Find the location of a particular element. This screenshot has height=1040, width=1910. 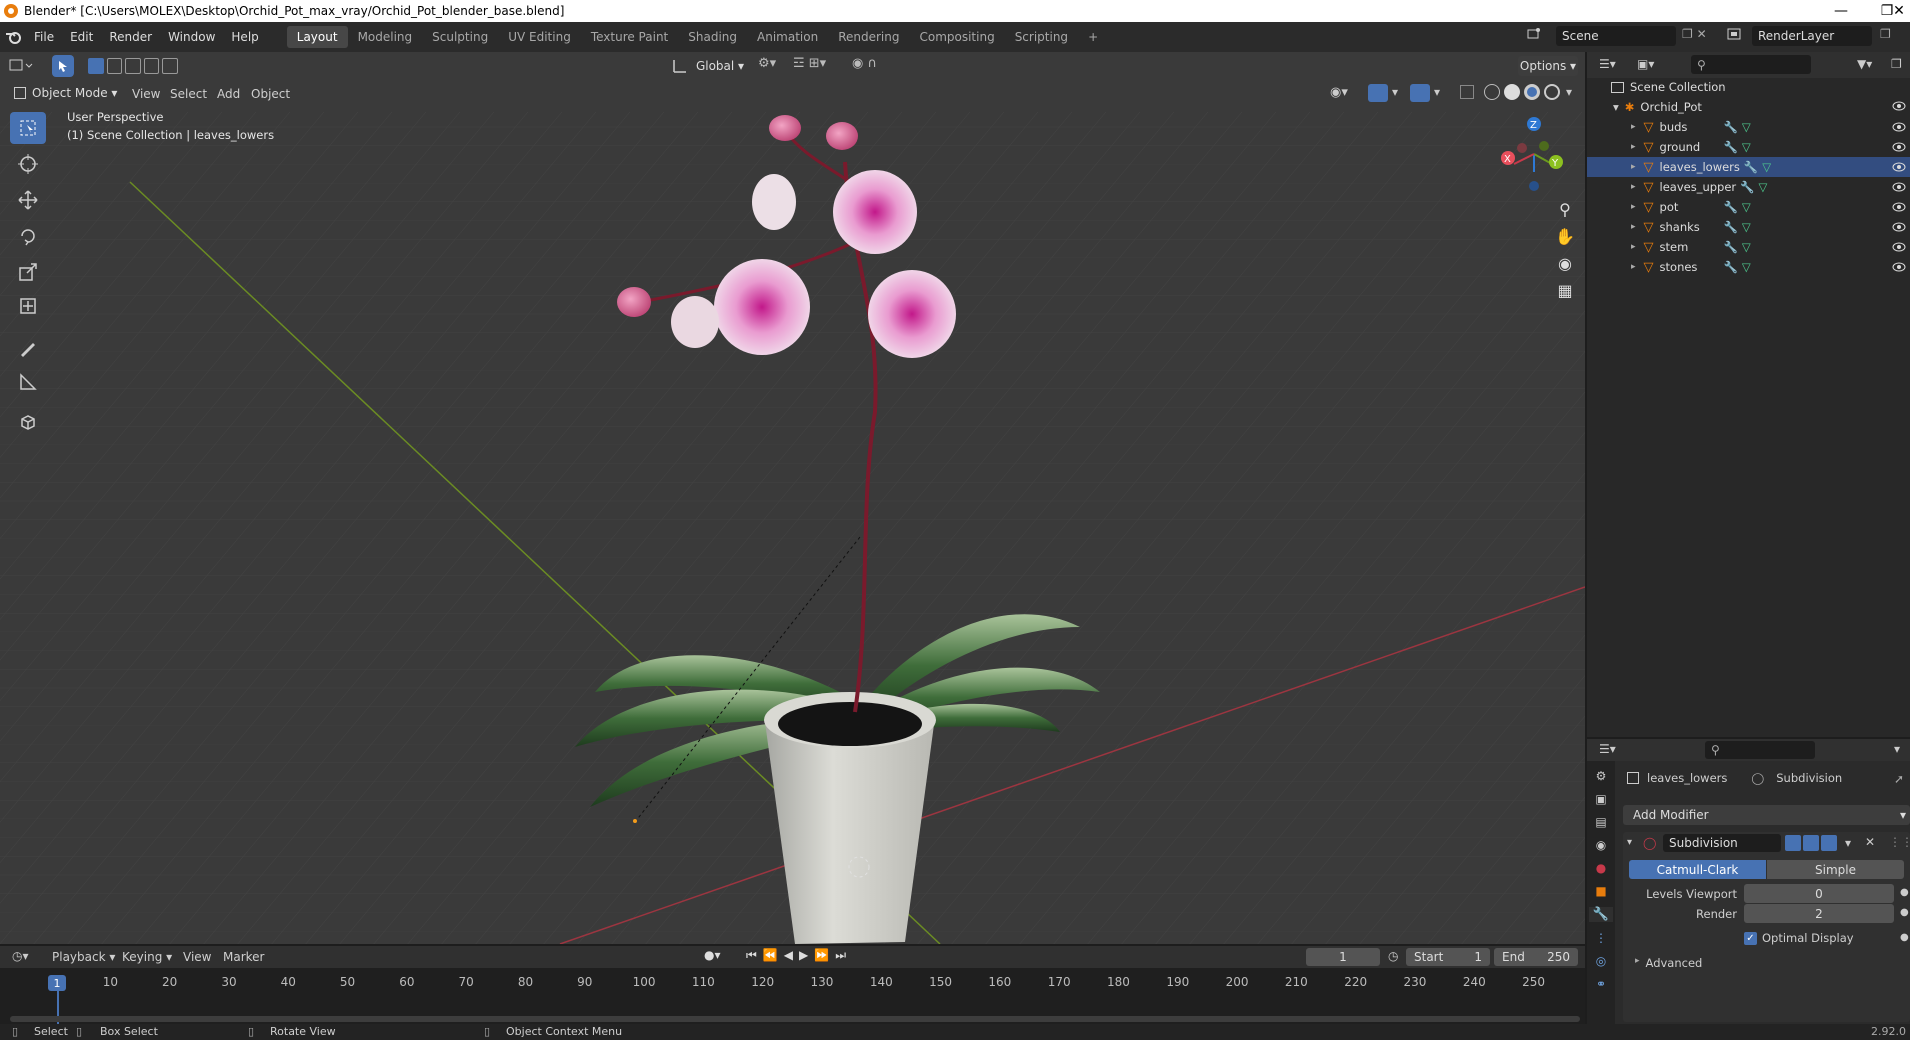

scene-field: Scene is located at coordinates (1616, 36).